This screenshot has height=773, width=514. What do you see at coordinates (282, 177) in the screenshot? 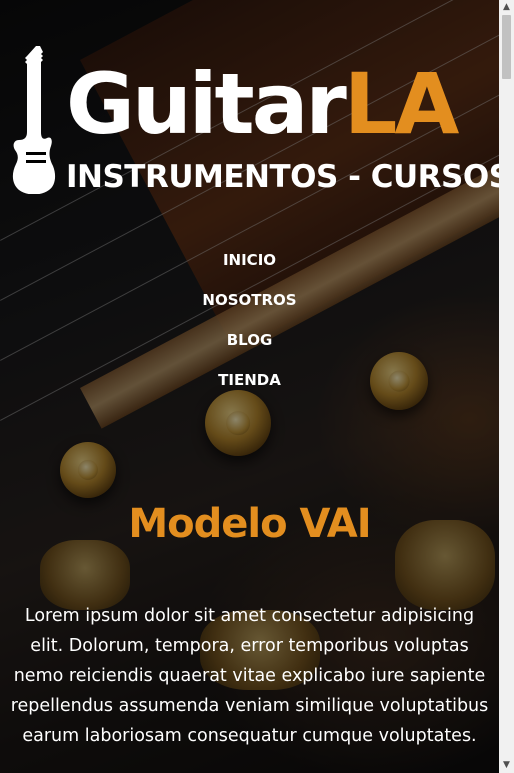
I see `logo-subtitle: INSTRUMENTOS - CURSOS` at bounding box center [282, 177].